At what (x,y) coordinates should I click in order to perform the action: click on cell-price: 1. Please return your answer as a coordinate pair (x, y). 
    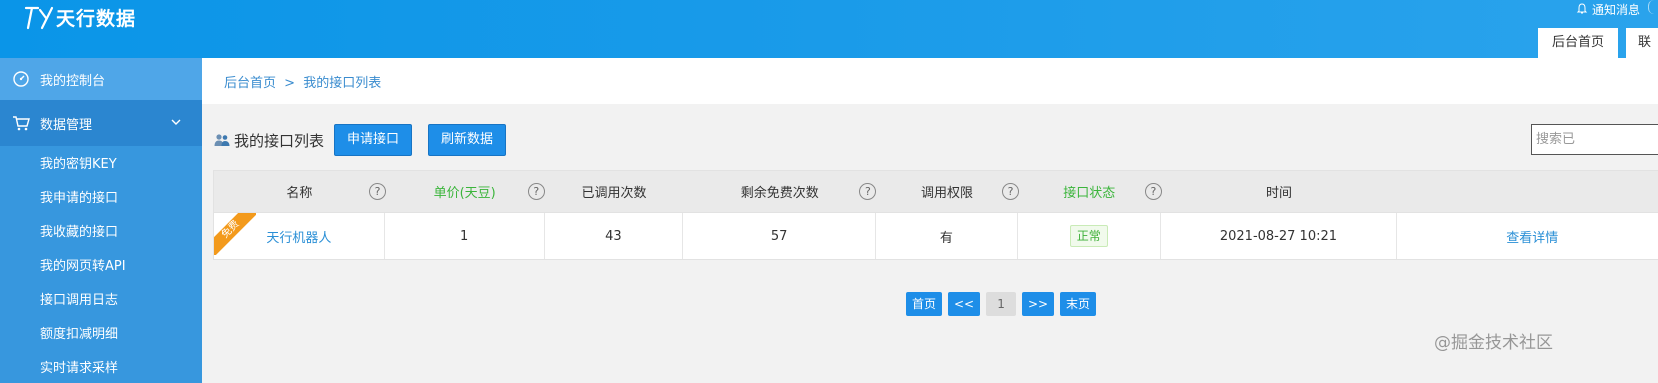
    Looking at the image, I should click on (465, 236).